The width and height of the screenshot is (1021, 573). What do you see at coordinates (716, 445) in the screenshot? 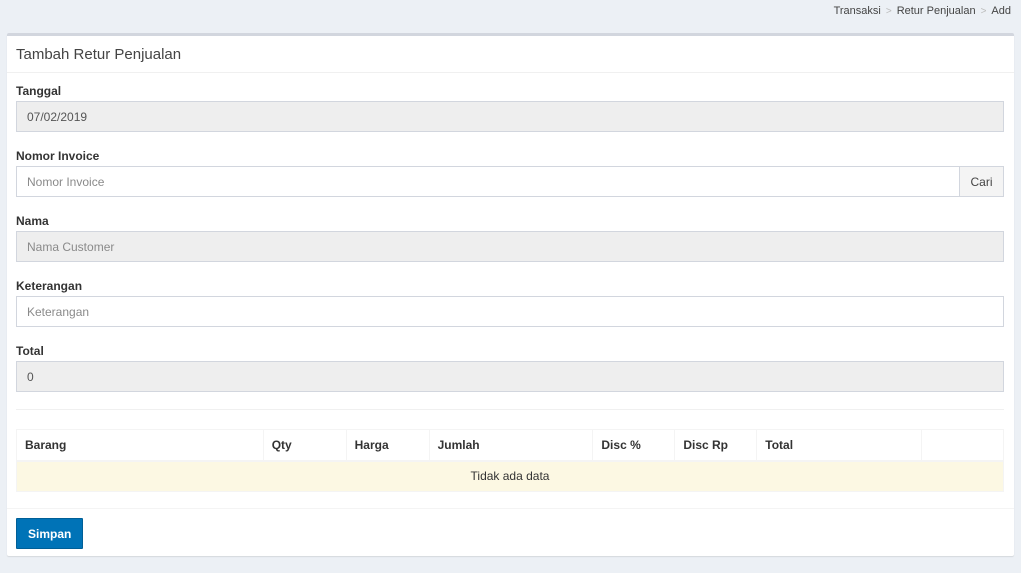
I see `column-disc-rp: Disc Rp` at bounding box center [716, 445].